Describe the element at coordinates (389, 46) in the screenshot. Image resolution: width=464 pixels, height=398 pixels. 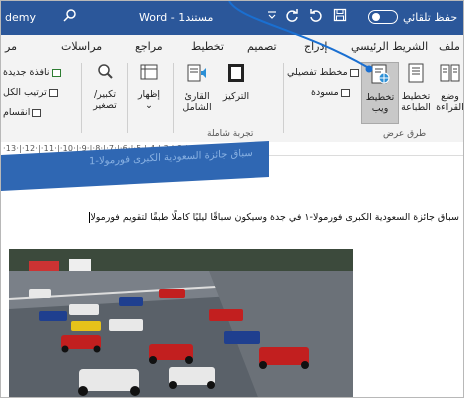
I see `tab-home: الشريط الرئيسي` at that location.